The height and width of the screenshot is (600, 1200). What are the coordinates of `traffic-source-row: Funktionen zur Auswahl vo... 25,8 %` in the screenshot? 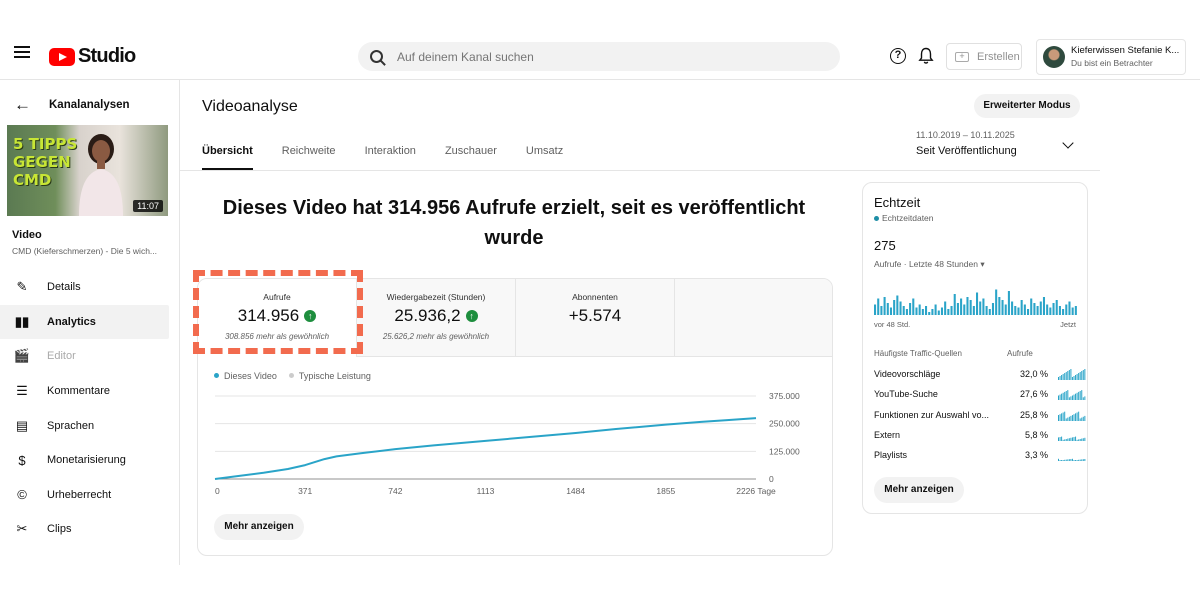 It's located at (980, 419).